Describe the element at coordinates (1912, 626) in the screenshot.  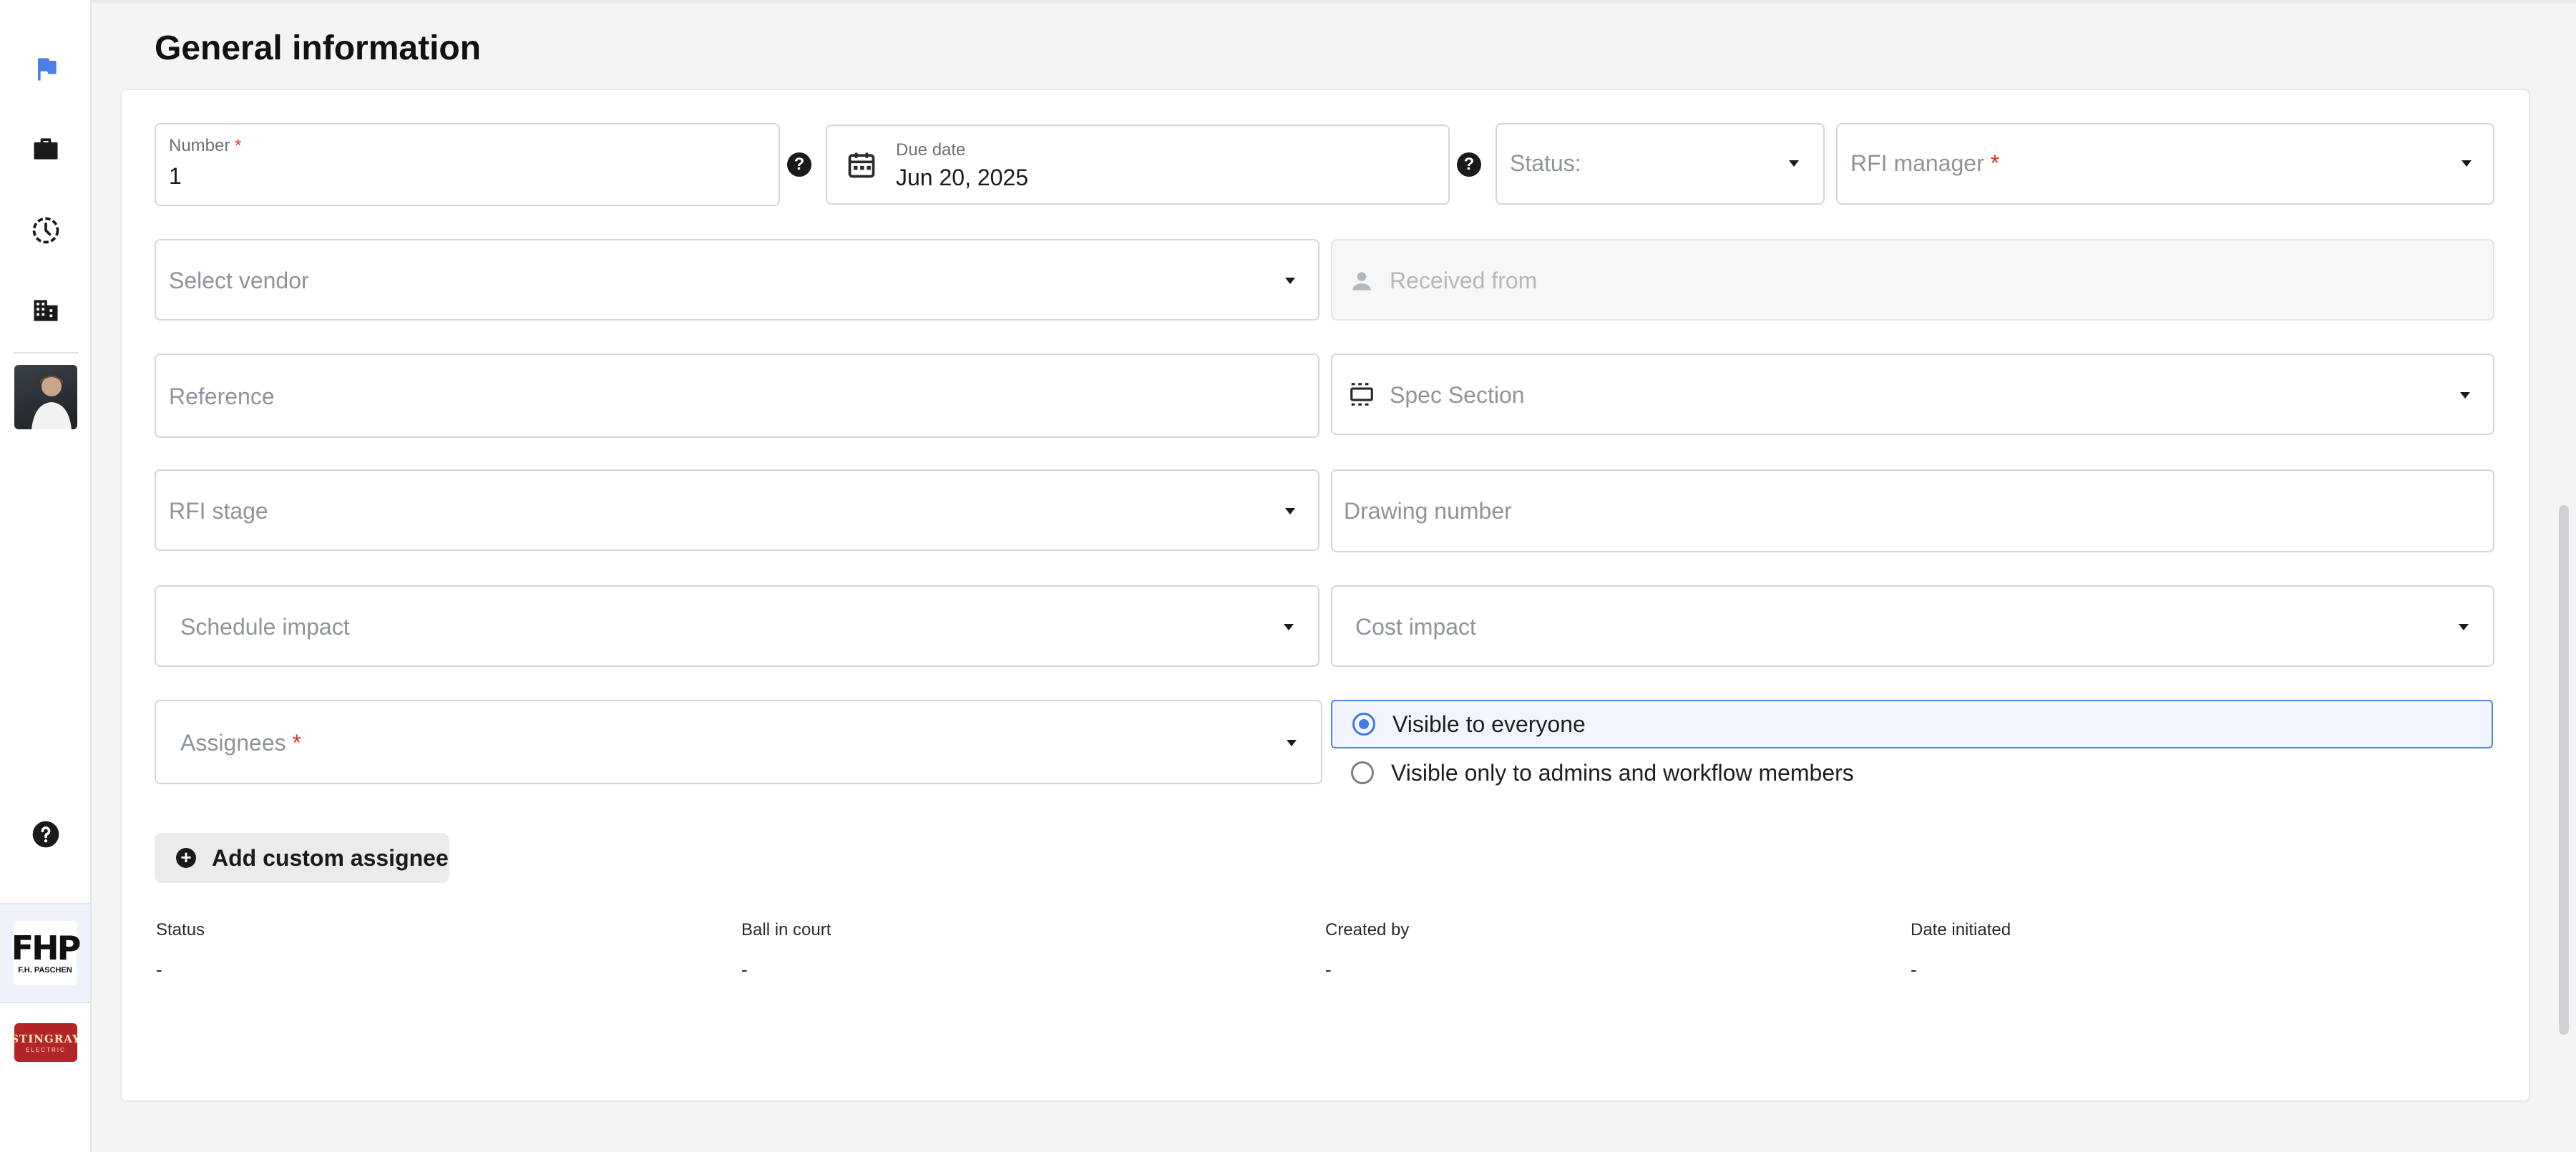
I see `cost-impact-select: Cost impact` at that location.